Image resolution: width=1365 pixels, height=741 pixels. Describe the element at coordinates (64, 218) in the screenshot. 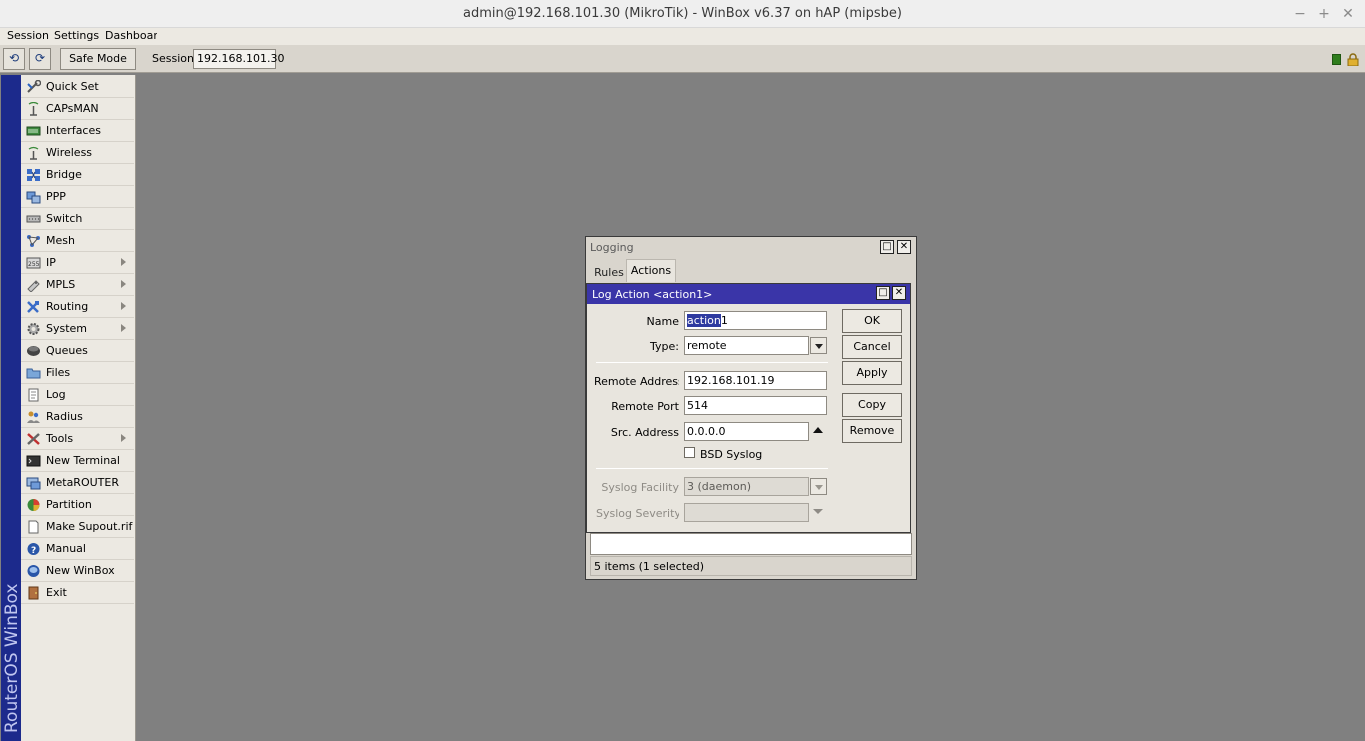

I see `sidebar-item-label: Switch` at that location.